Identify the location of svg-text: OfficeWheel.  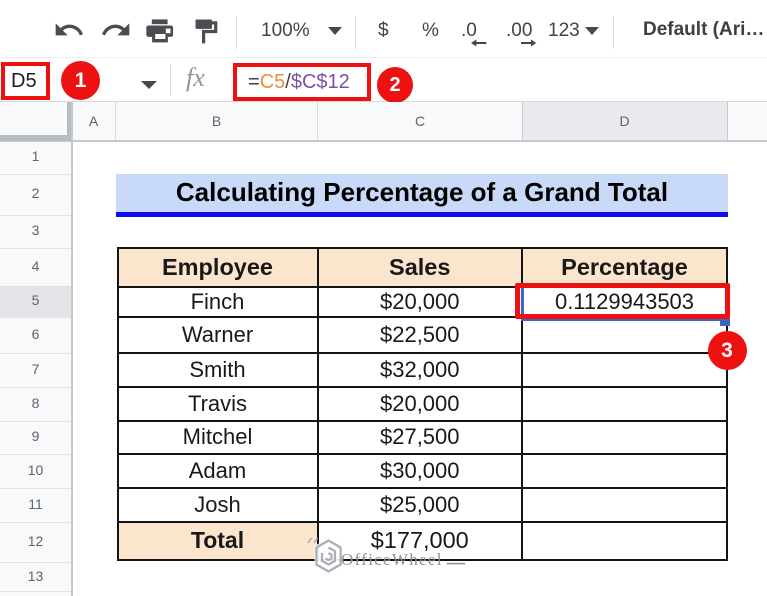
(392, 559).